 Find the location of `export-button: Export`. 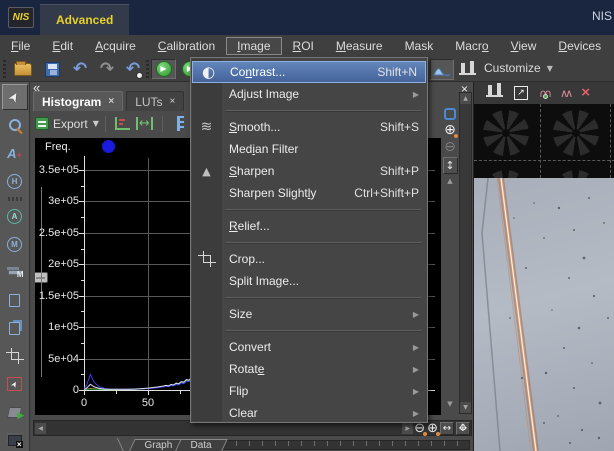

export-button: Export is located at coordinates (70, 124).